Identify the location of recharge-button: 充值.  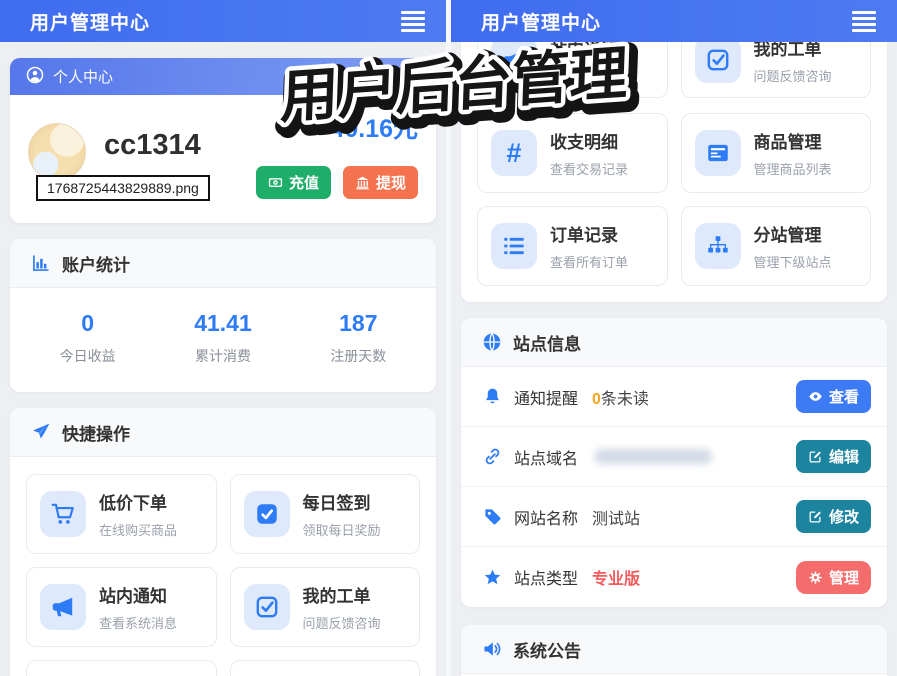
(293, 182).